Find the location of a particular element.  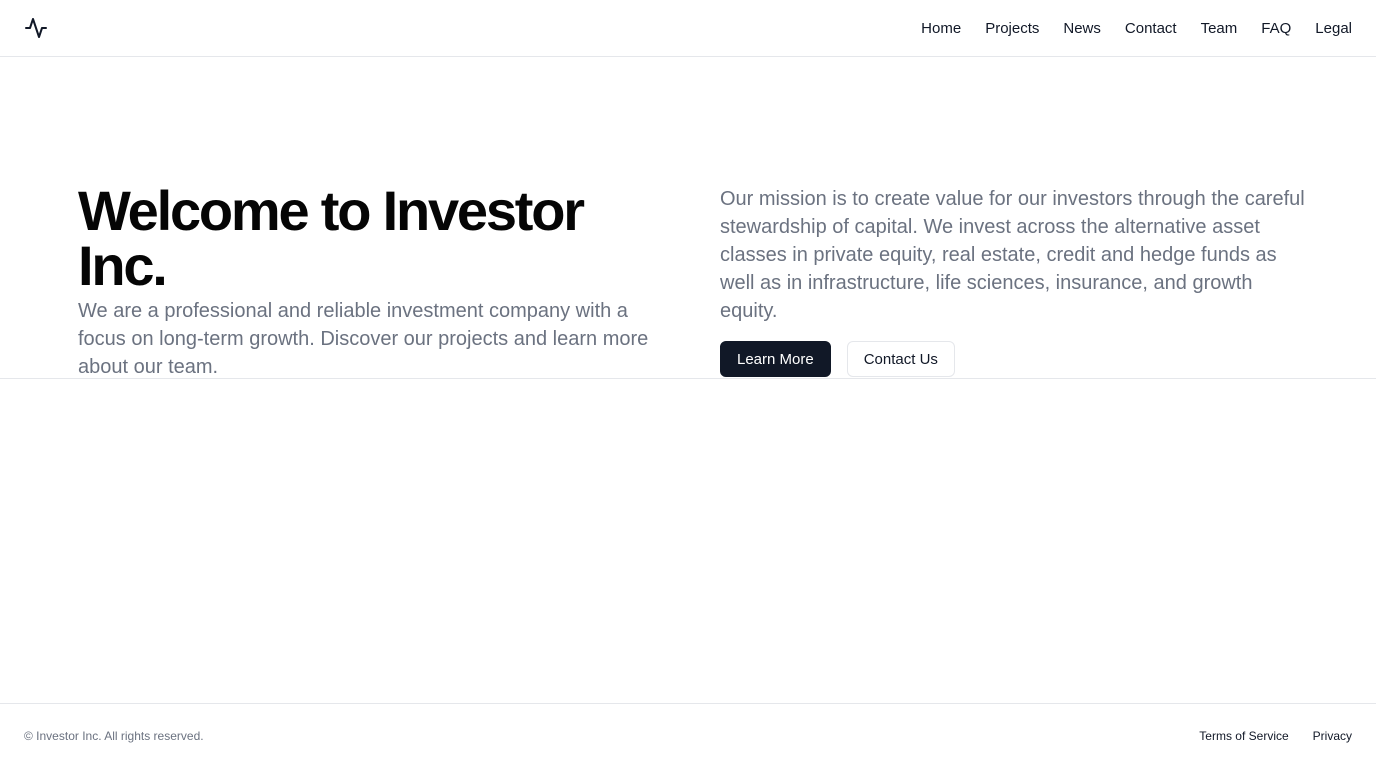

contact-us-button: Contact Us is located at coordinates (900, 359).